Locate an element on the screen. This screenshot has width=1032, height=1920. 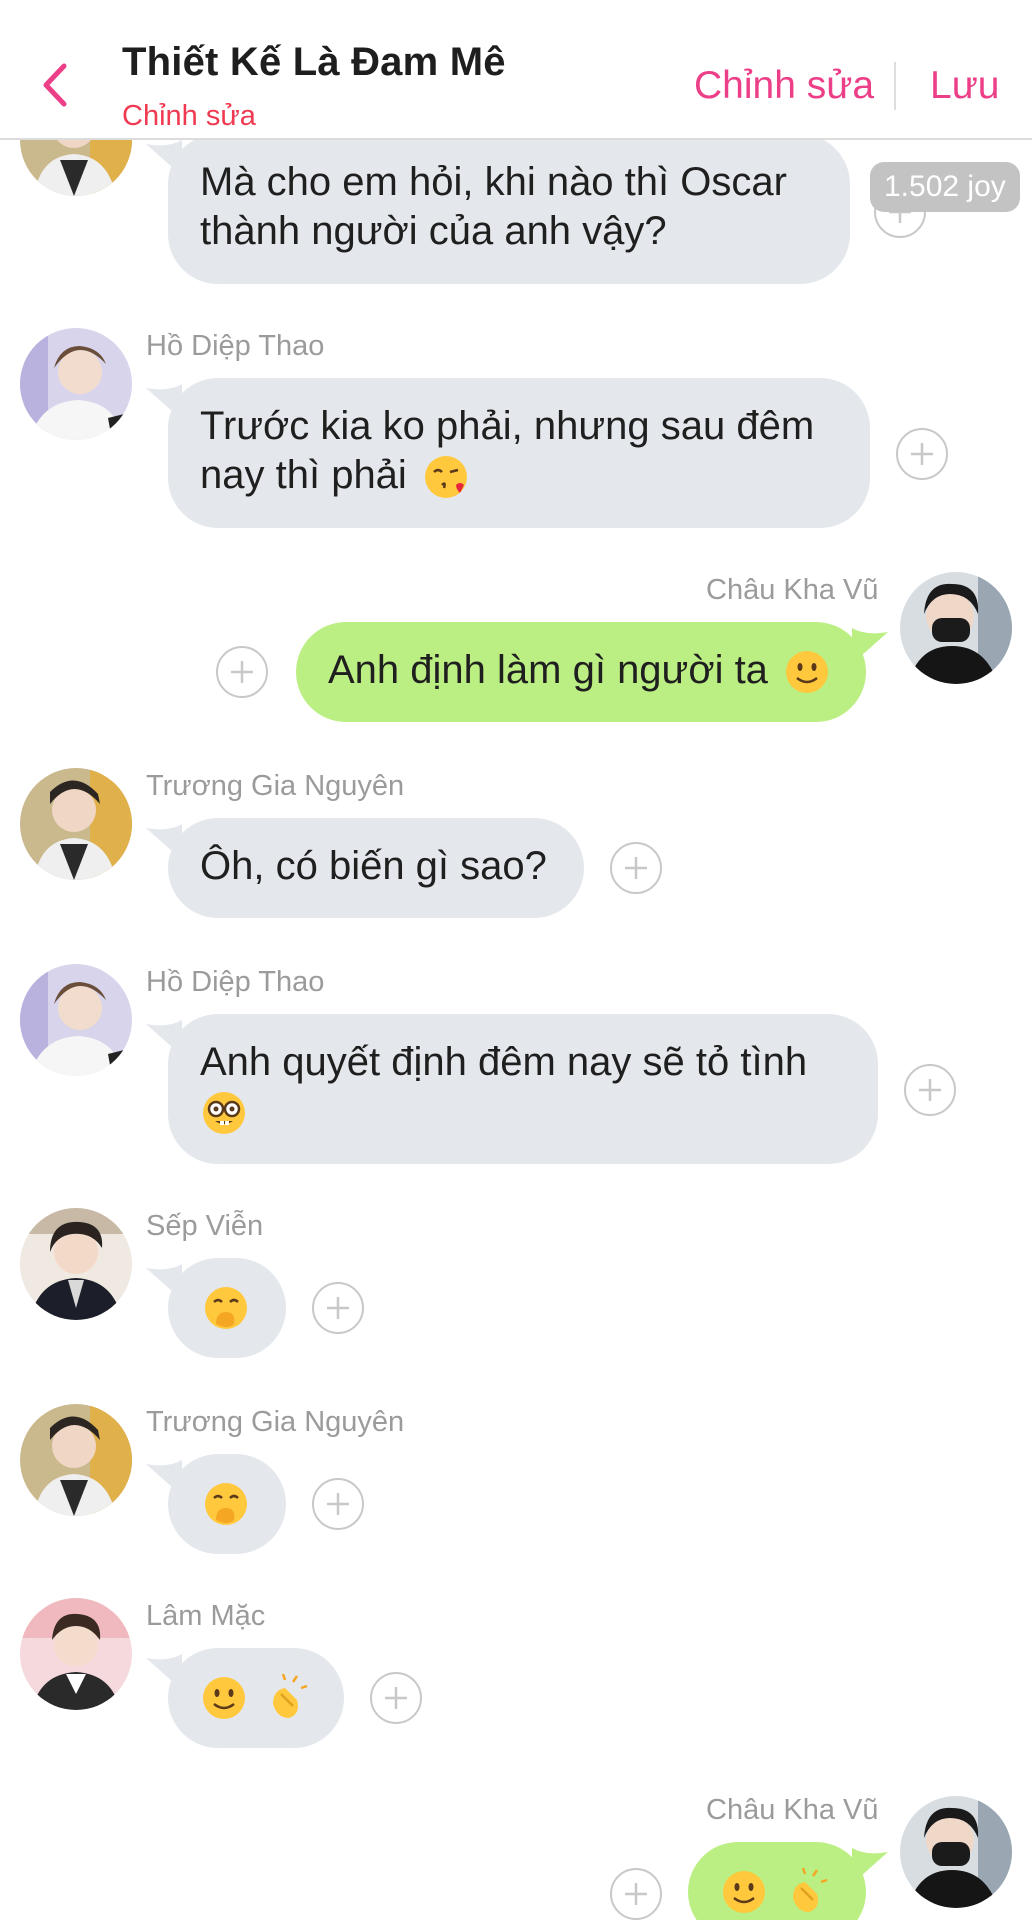
sender-name: Sếp Viễn is located at coordinates (205, 1226).